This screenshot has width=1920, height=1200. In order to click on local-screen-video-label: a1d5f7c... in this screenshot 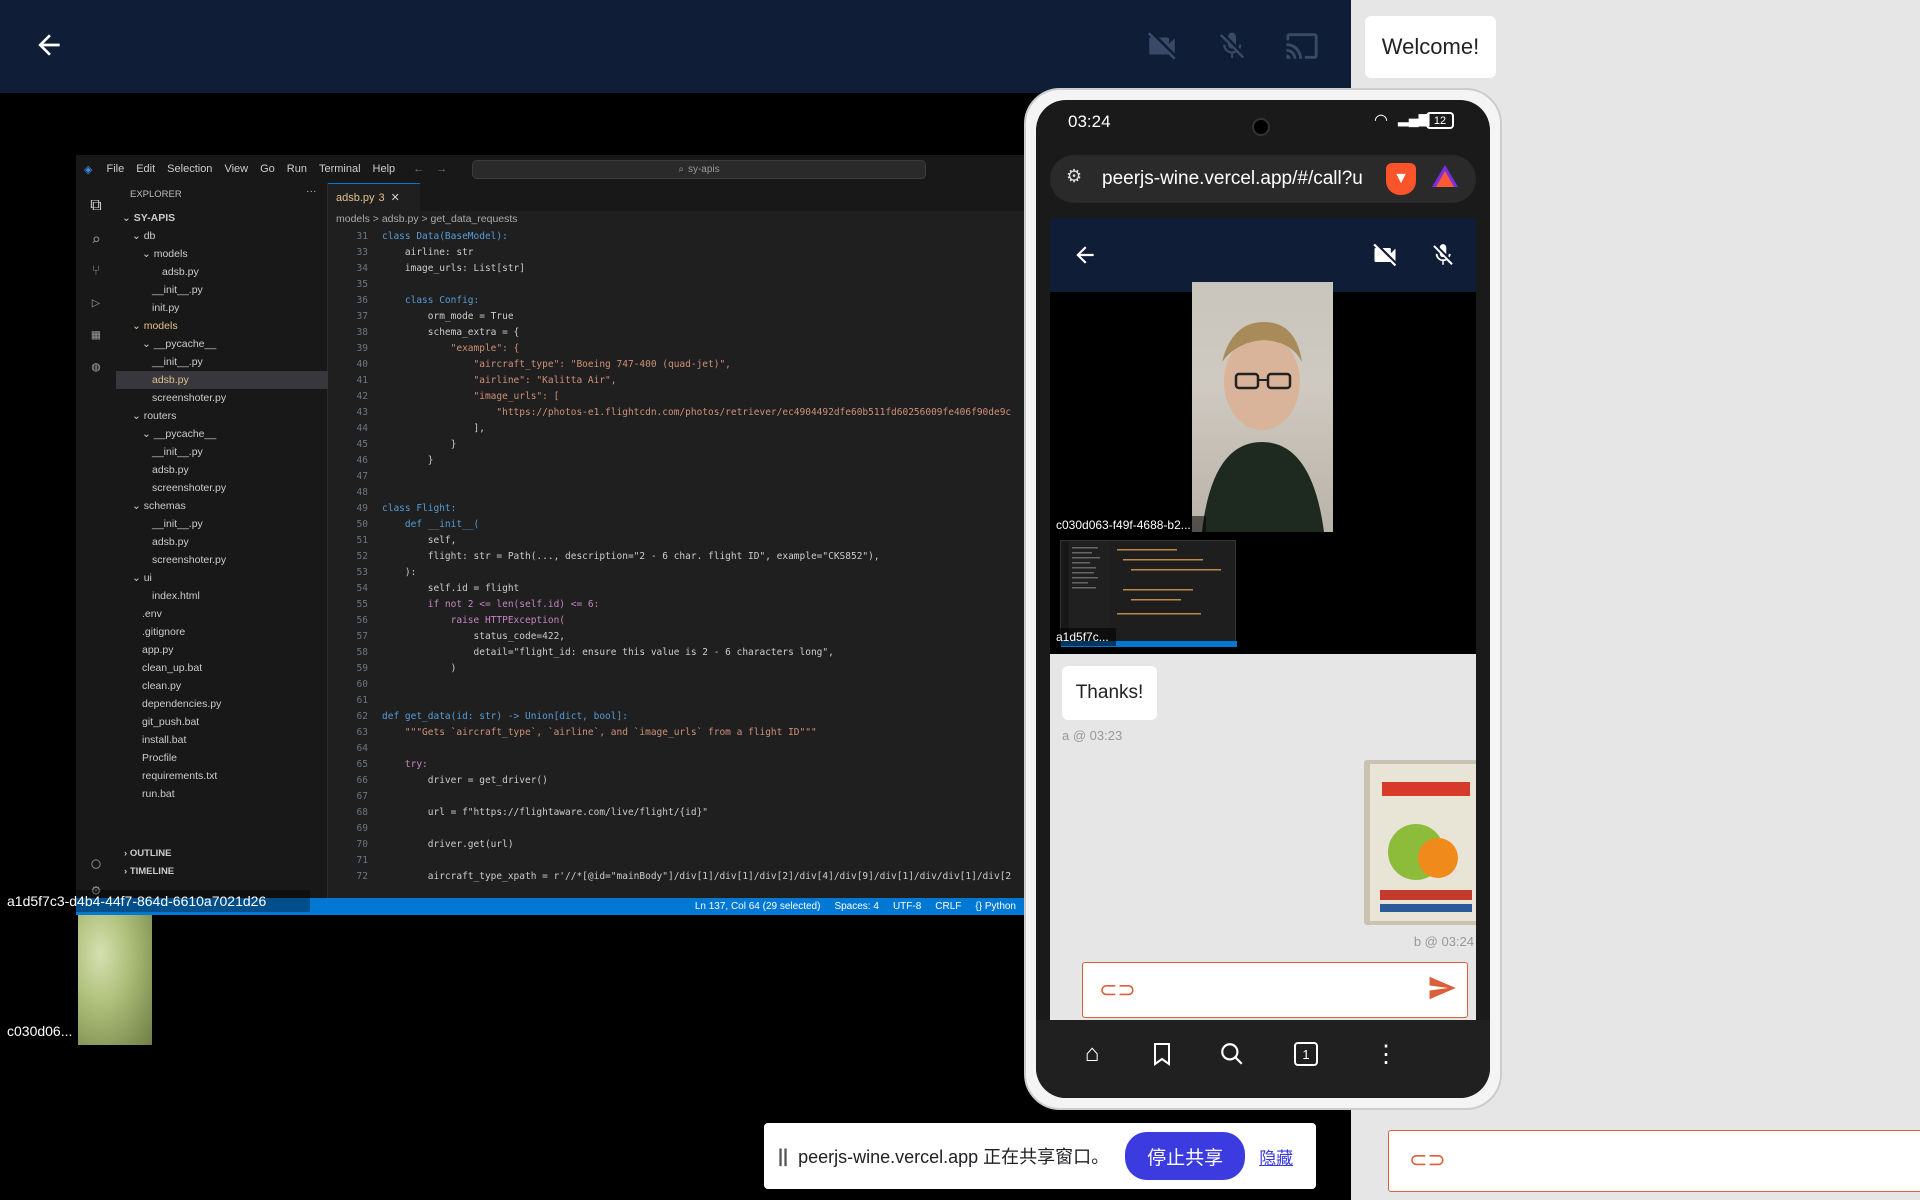, I will do `click(1083, 637)`.